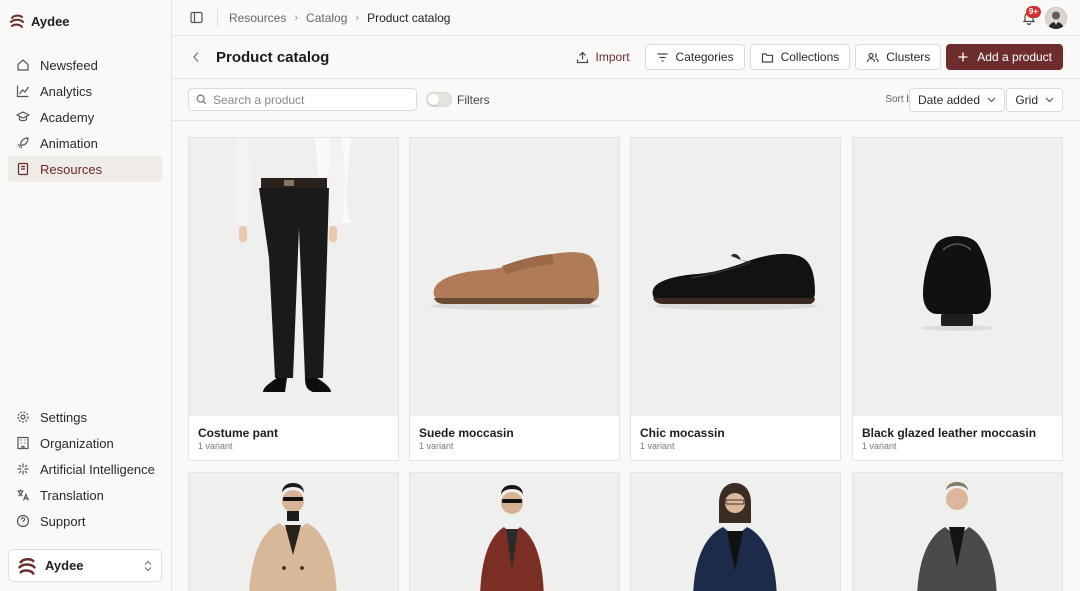 This screenshot has width=1080, height=591. I want to click on sparkles-icon, so click(23, 469).